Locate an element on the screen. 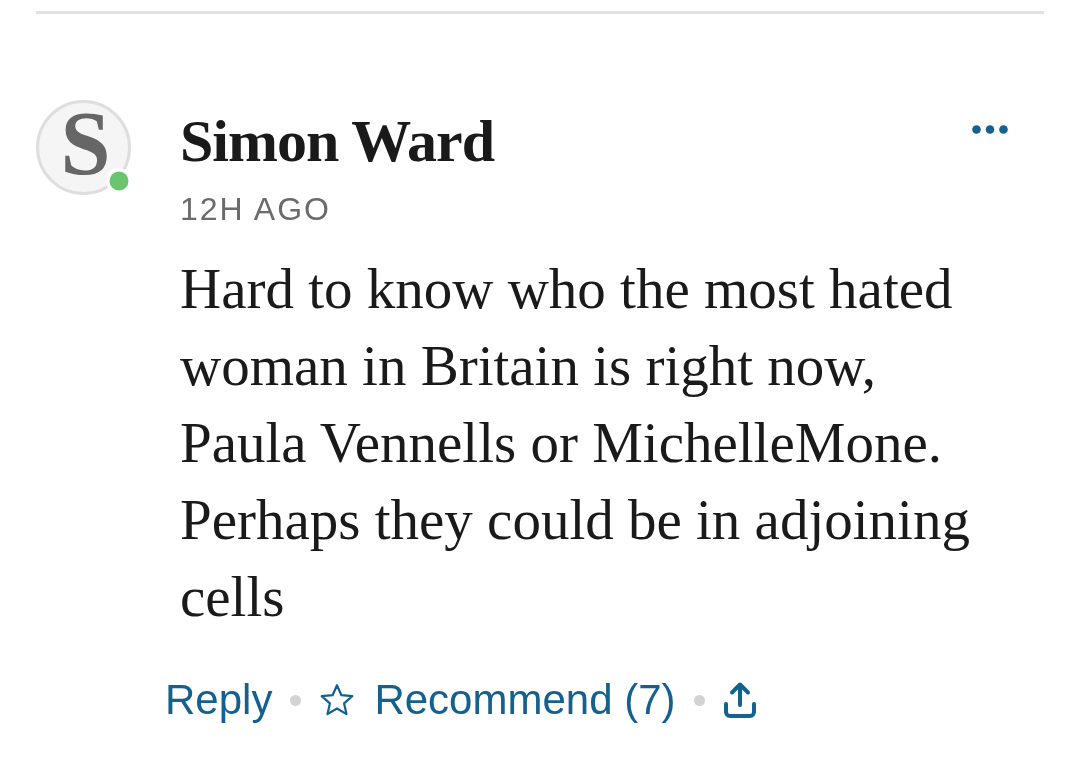 Image resolution: width=1080 pixels, height=773 pixels. star-icon is located at coordinates (337, 700).